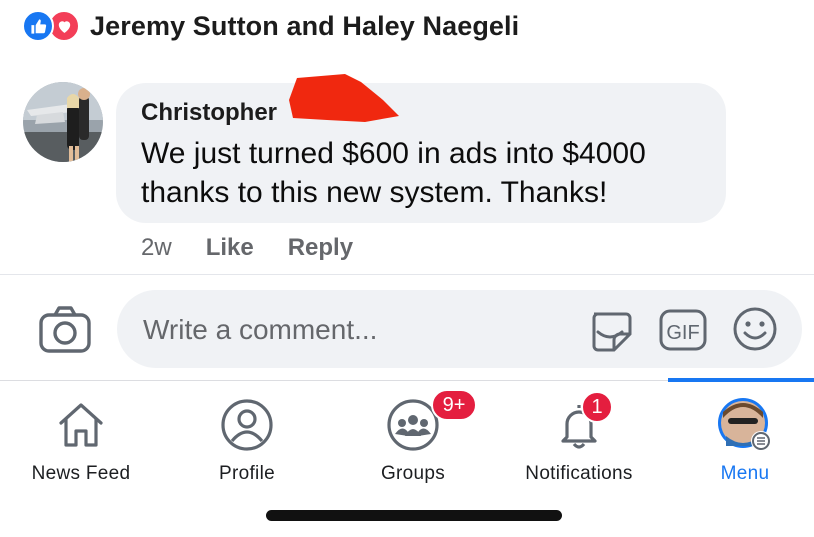 This screenshot has width=814, height=537. I want to click on commenter-avatar, so click(63, 122).